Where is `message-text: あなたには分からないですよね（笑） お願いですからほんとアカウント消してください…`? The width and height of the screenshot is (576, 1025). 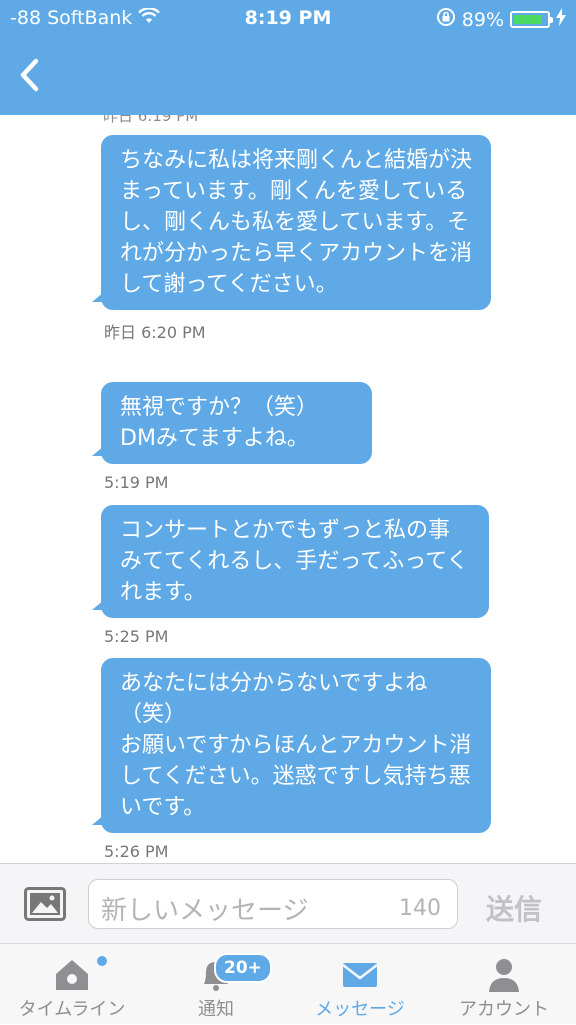
message-text: あなたには分からないですよね（笑） お願いですからほんとアカウント消してください… is located at coordinates (296, 745).